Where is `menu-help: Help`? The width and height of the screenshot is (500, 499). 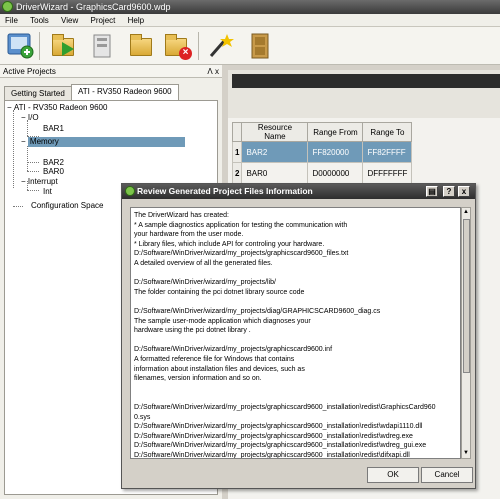 menu-help: Help is located at coordinates (136, 20).